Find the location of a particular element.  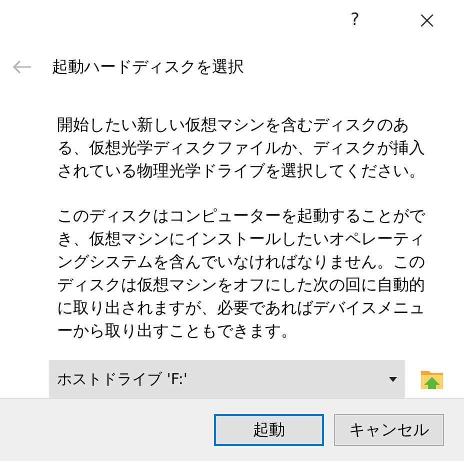

dialog-button: 起動 is located at coordinates (269, 430).